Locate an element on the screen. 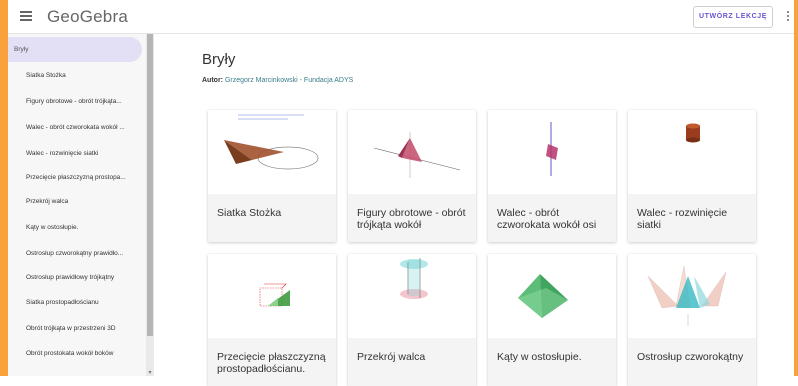  create-lesson-button: UTWÓRZ LEKCJĘ is located at coordinates (733, 17).